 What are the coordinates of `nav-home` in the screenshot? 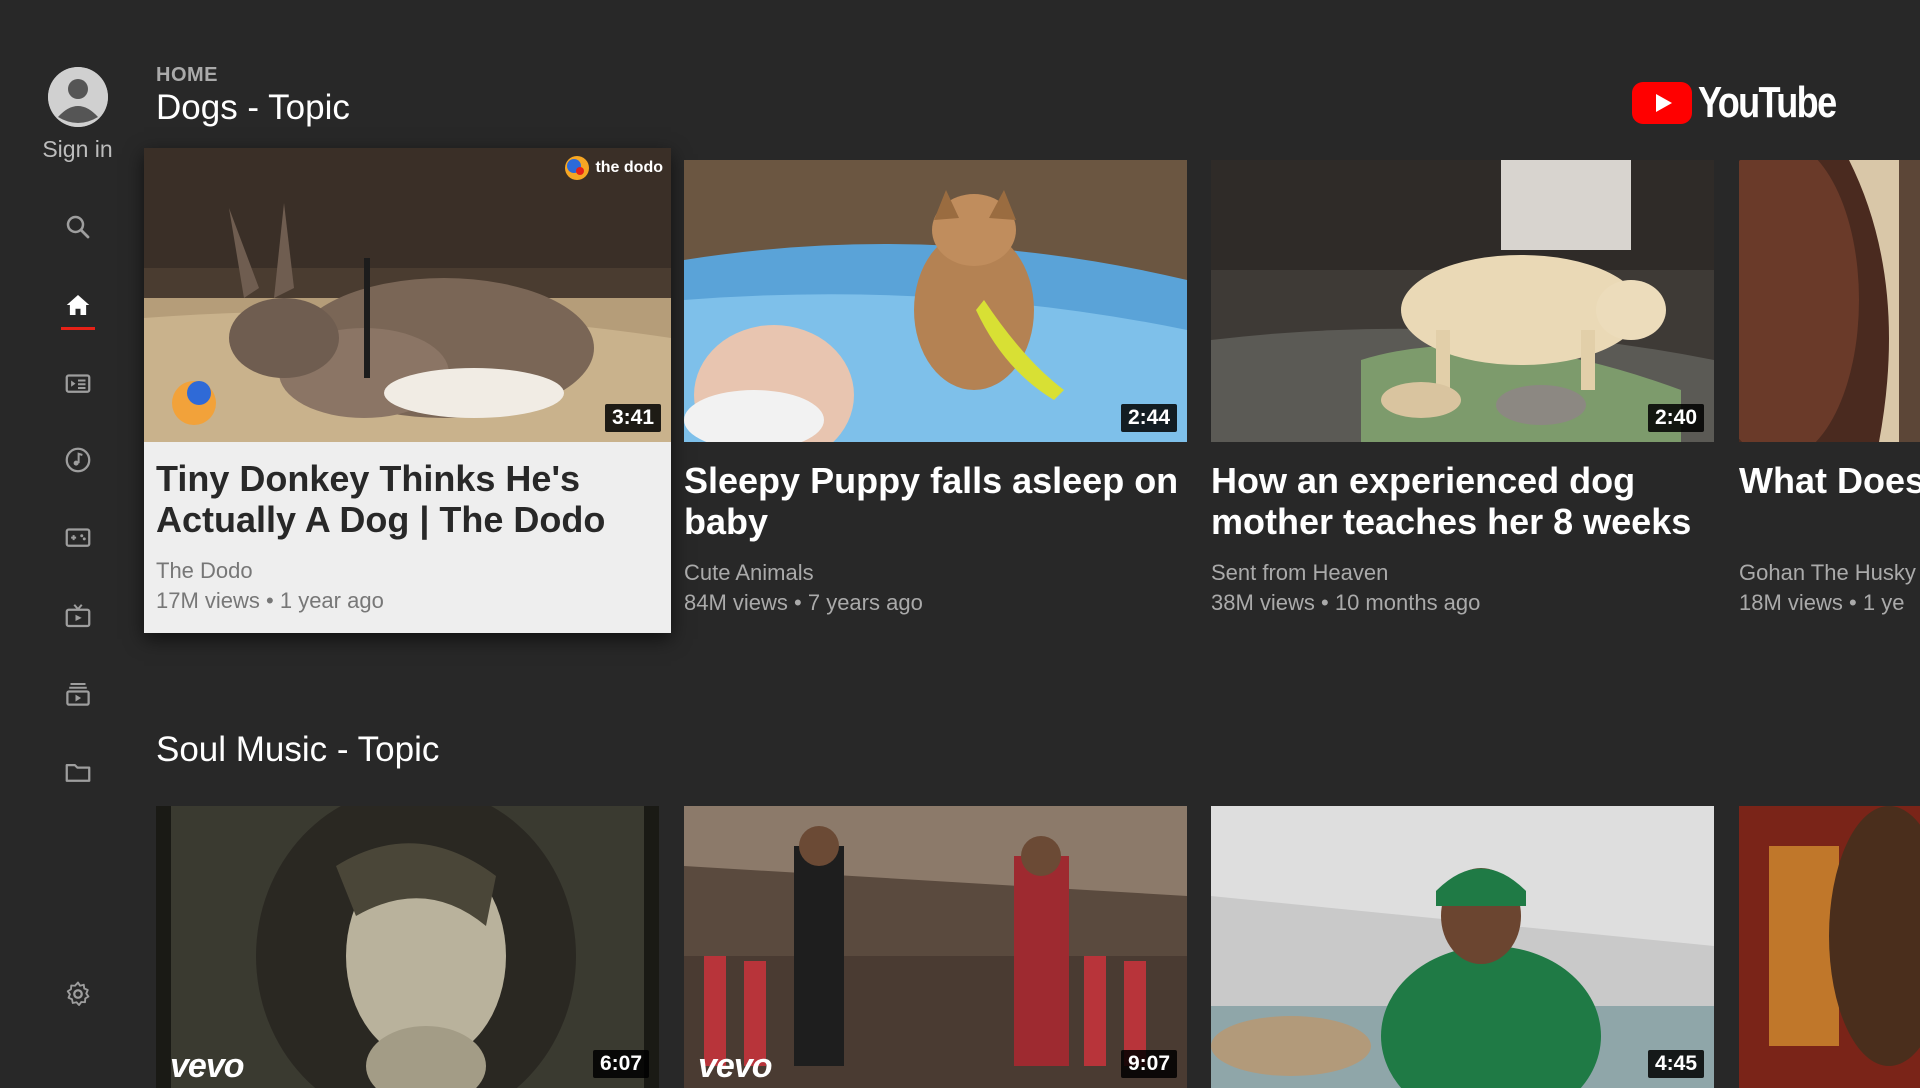 It's located at (78, 305).